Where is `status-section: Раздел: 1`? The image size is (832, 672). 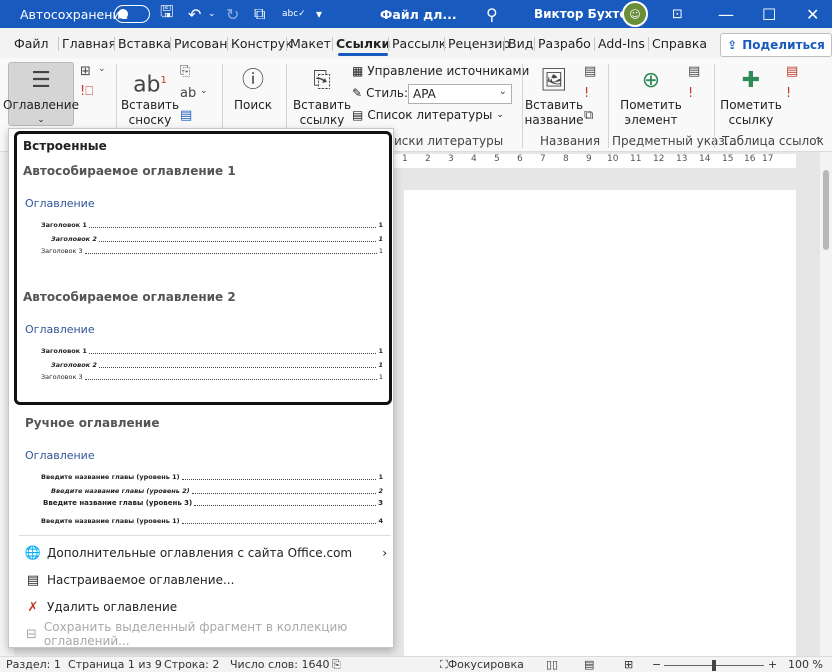 status-section: Раздел: 1 is located at coordinates (33, 664).